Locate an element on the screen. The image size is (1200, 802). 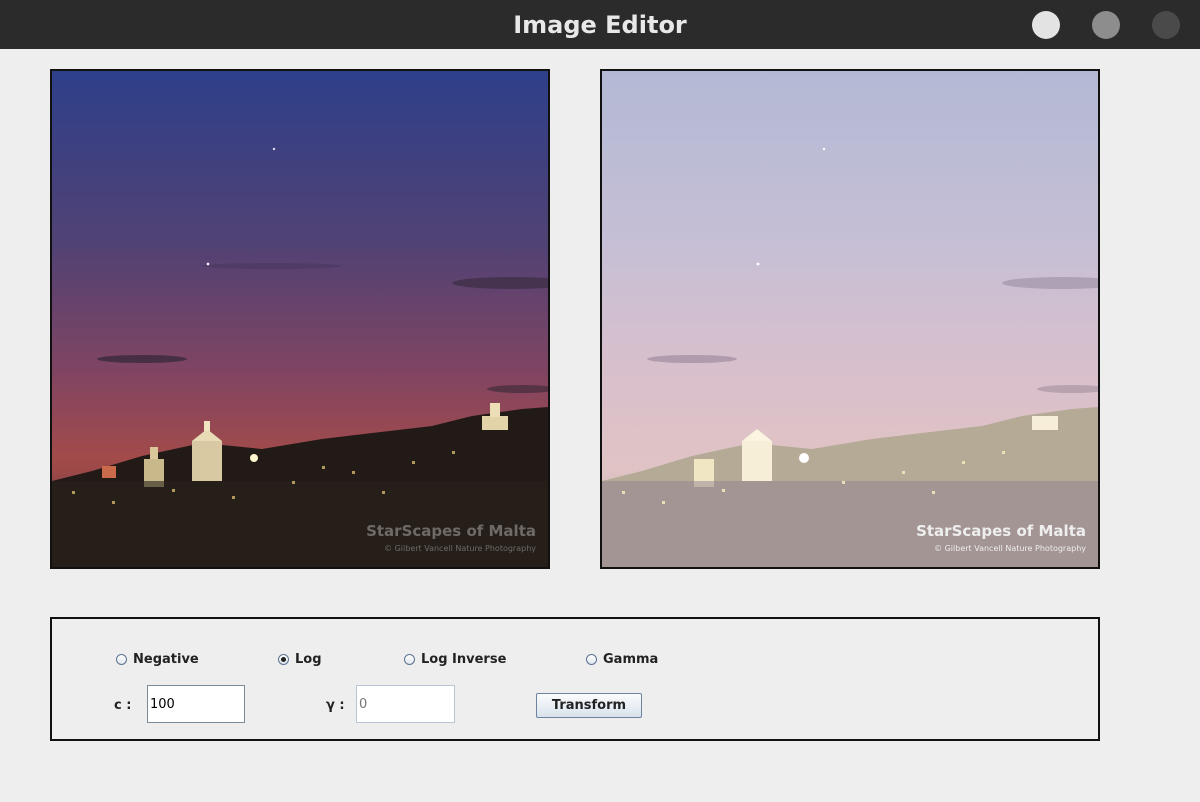
window-minimize-button is located at coordinates (1046, 25).